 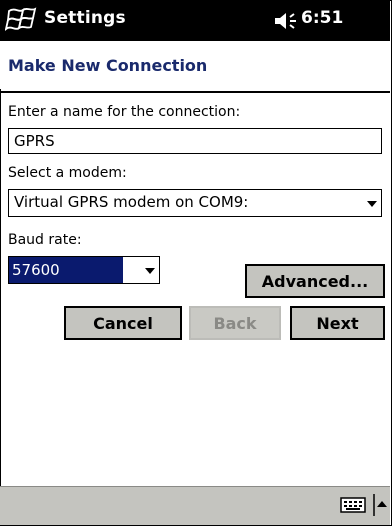 What do you see at coordinates (131, 202) in the screenshot?
I see `modem-select-value: Virtual GPRS modem on COM9:` at bounding box center [131, 202].